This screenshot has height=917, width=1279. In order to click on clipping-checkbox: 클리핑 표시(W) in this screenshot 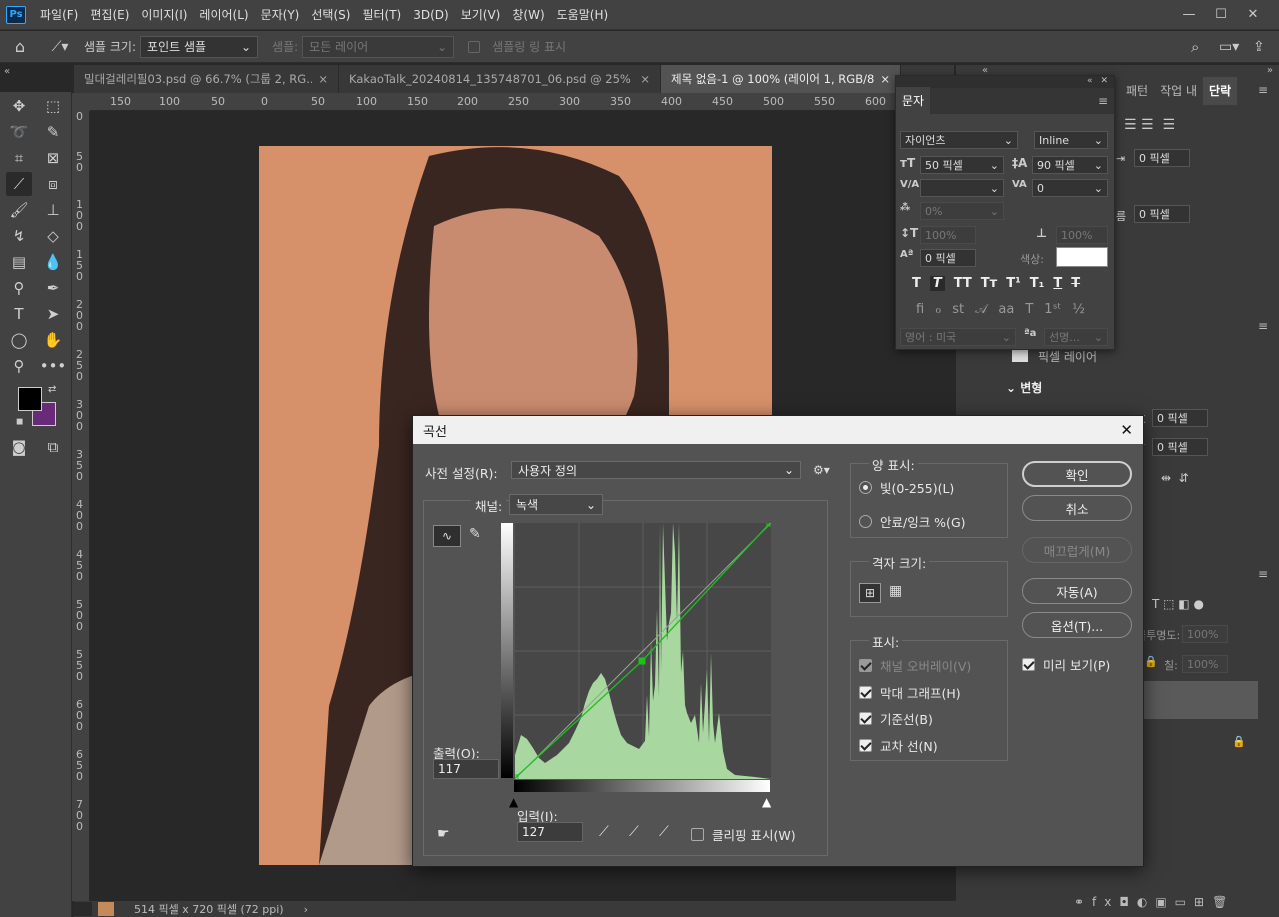, I will do `click(743, 834)`.